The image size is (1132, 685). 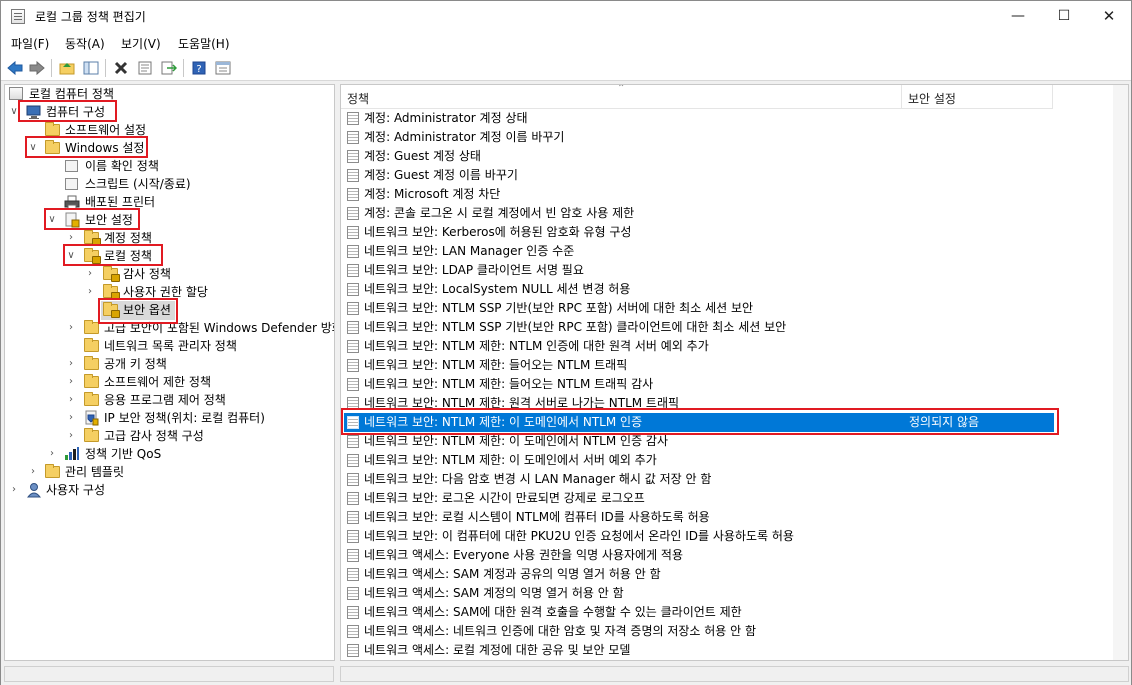 What do you see at coordinates (726, 156) in the screenshot?
I see `policy-row: 계정: Guest 계정 상태` at bounding box center [726, 156].